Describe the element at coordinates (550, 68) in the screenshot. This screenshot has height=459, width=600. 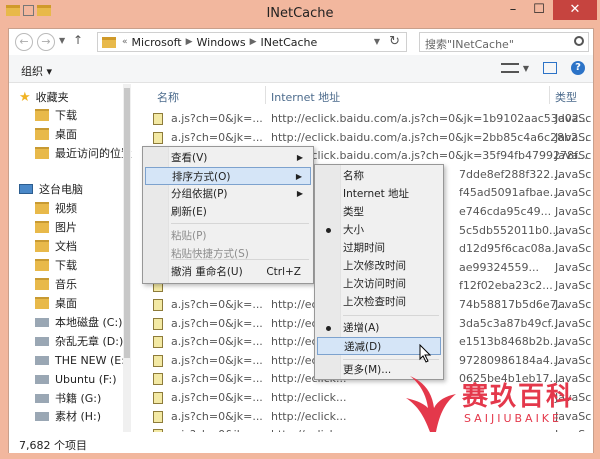
I see `preview-pane-icon` at that location.